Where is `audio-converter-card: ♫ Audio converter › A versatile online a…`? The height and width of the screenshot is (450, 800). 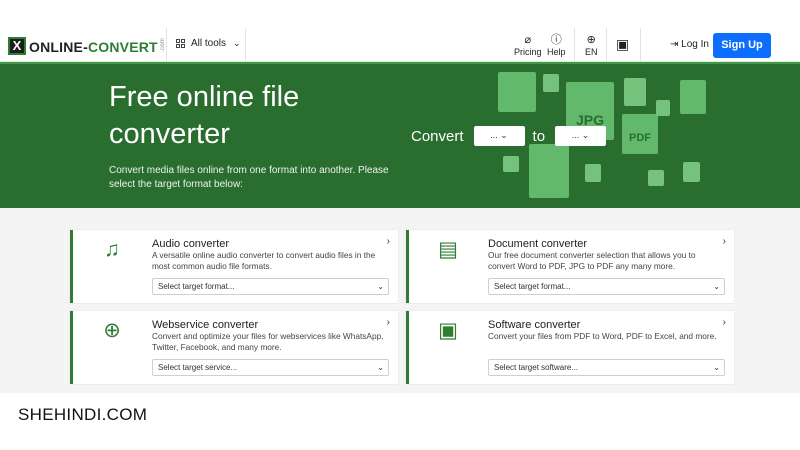
audio-converter-card: ♫ Audio converter › A versatile online a… is located at coordinates (234, 266).